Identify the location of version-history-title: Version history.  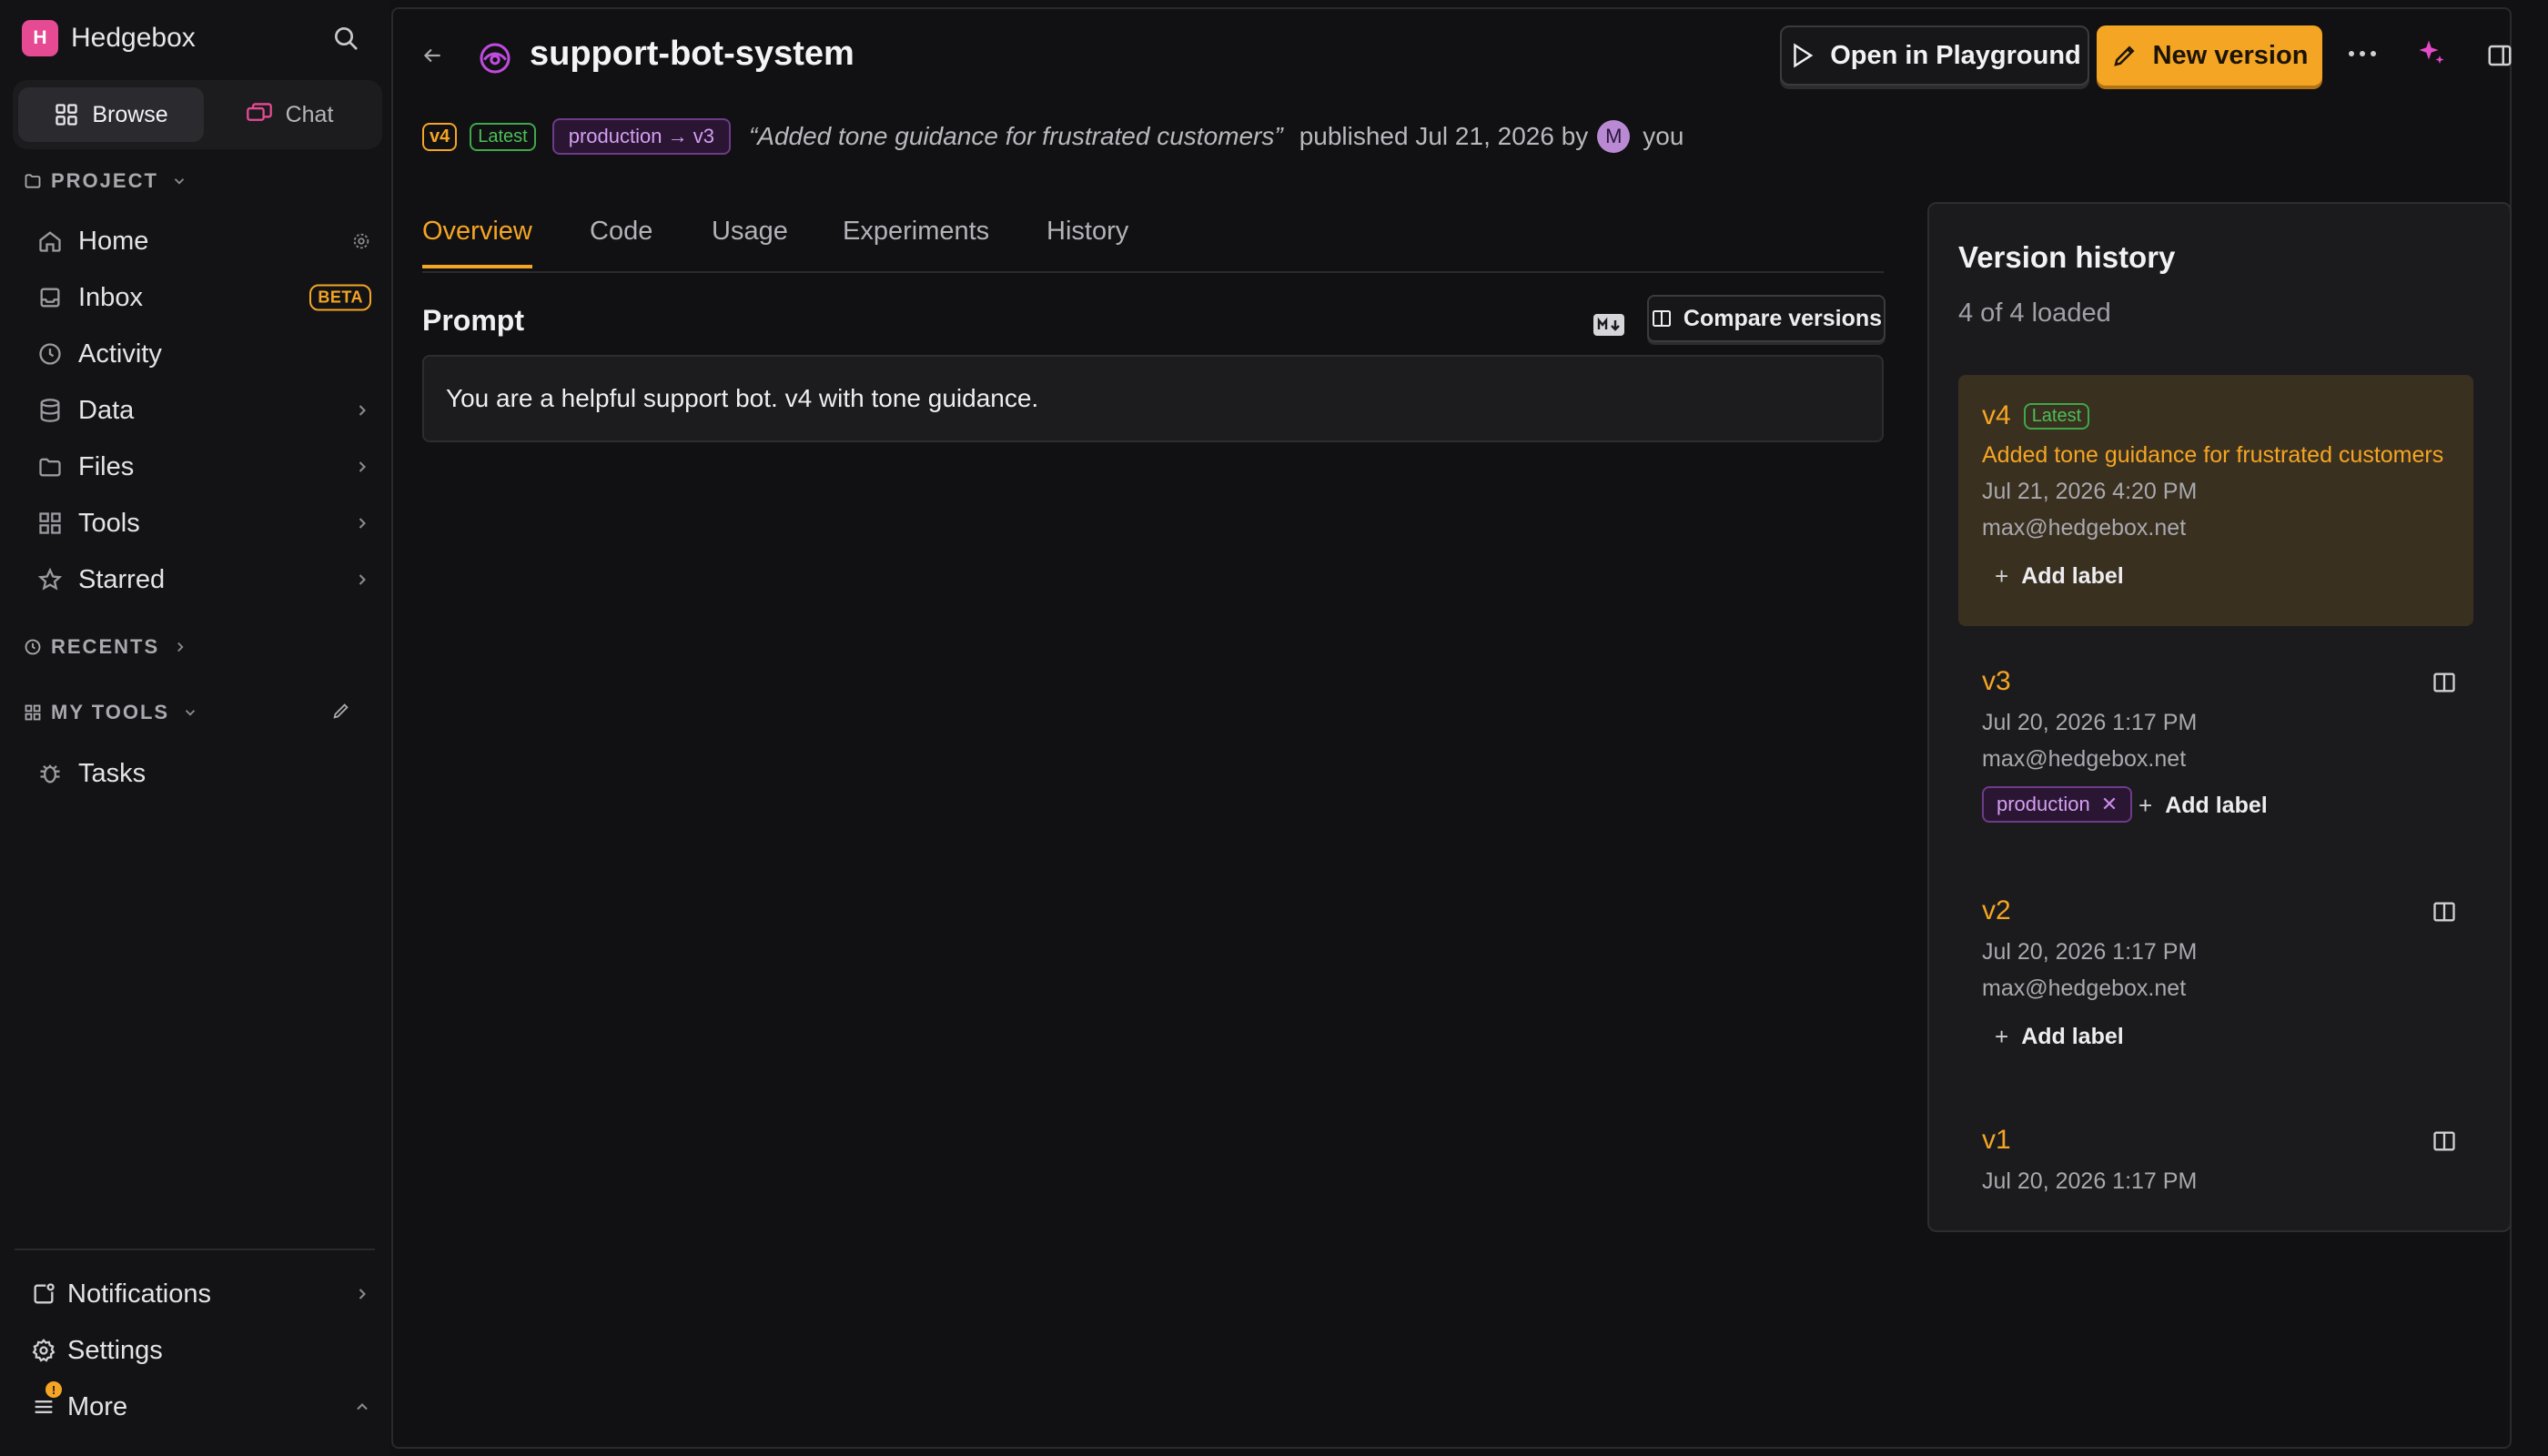
(2067, 257).